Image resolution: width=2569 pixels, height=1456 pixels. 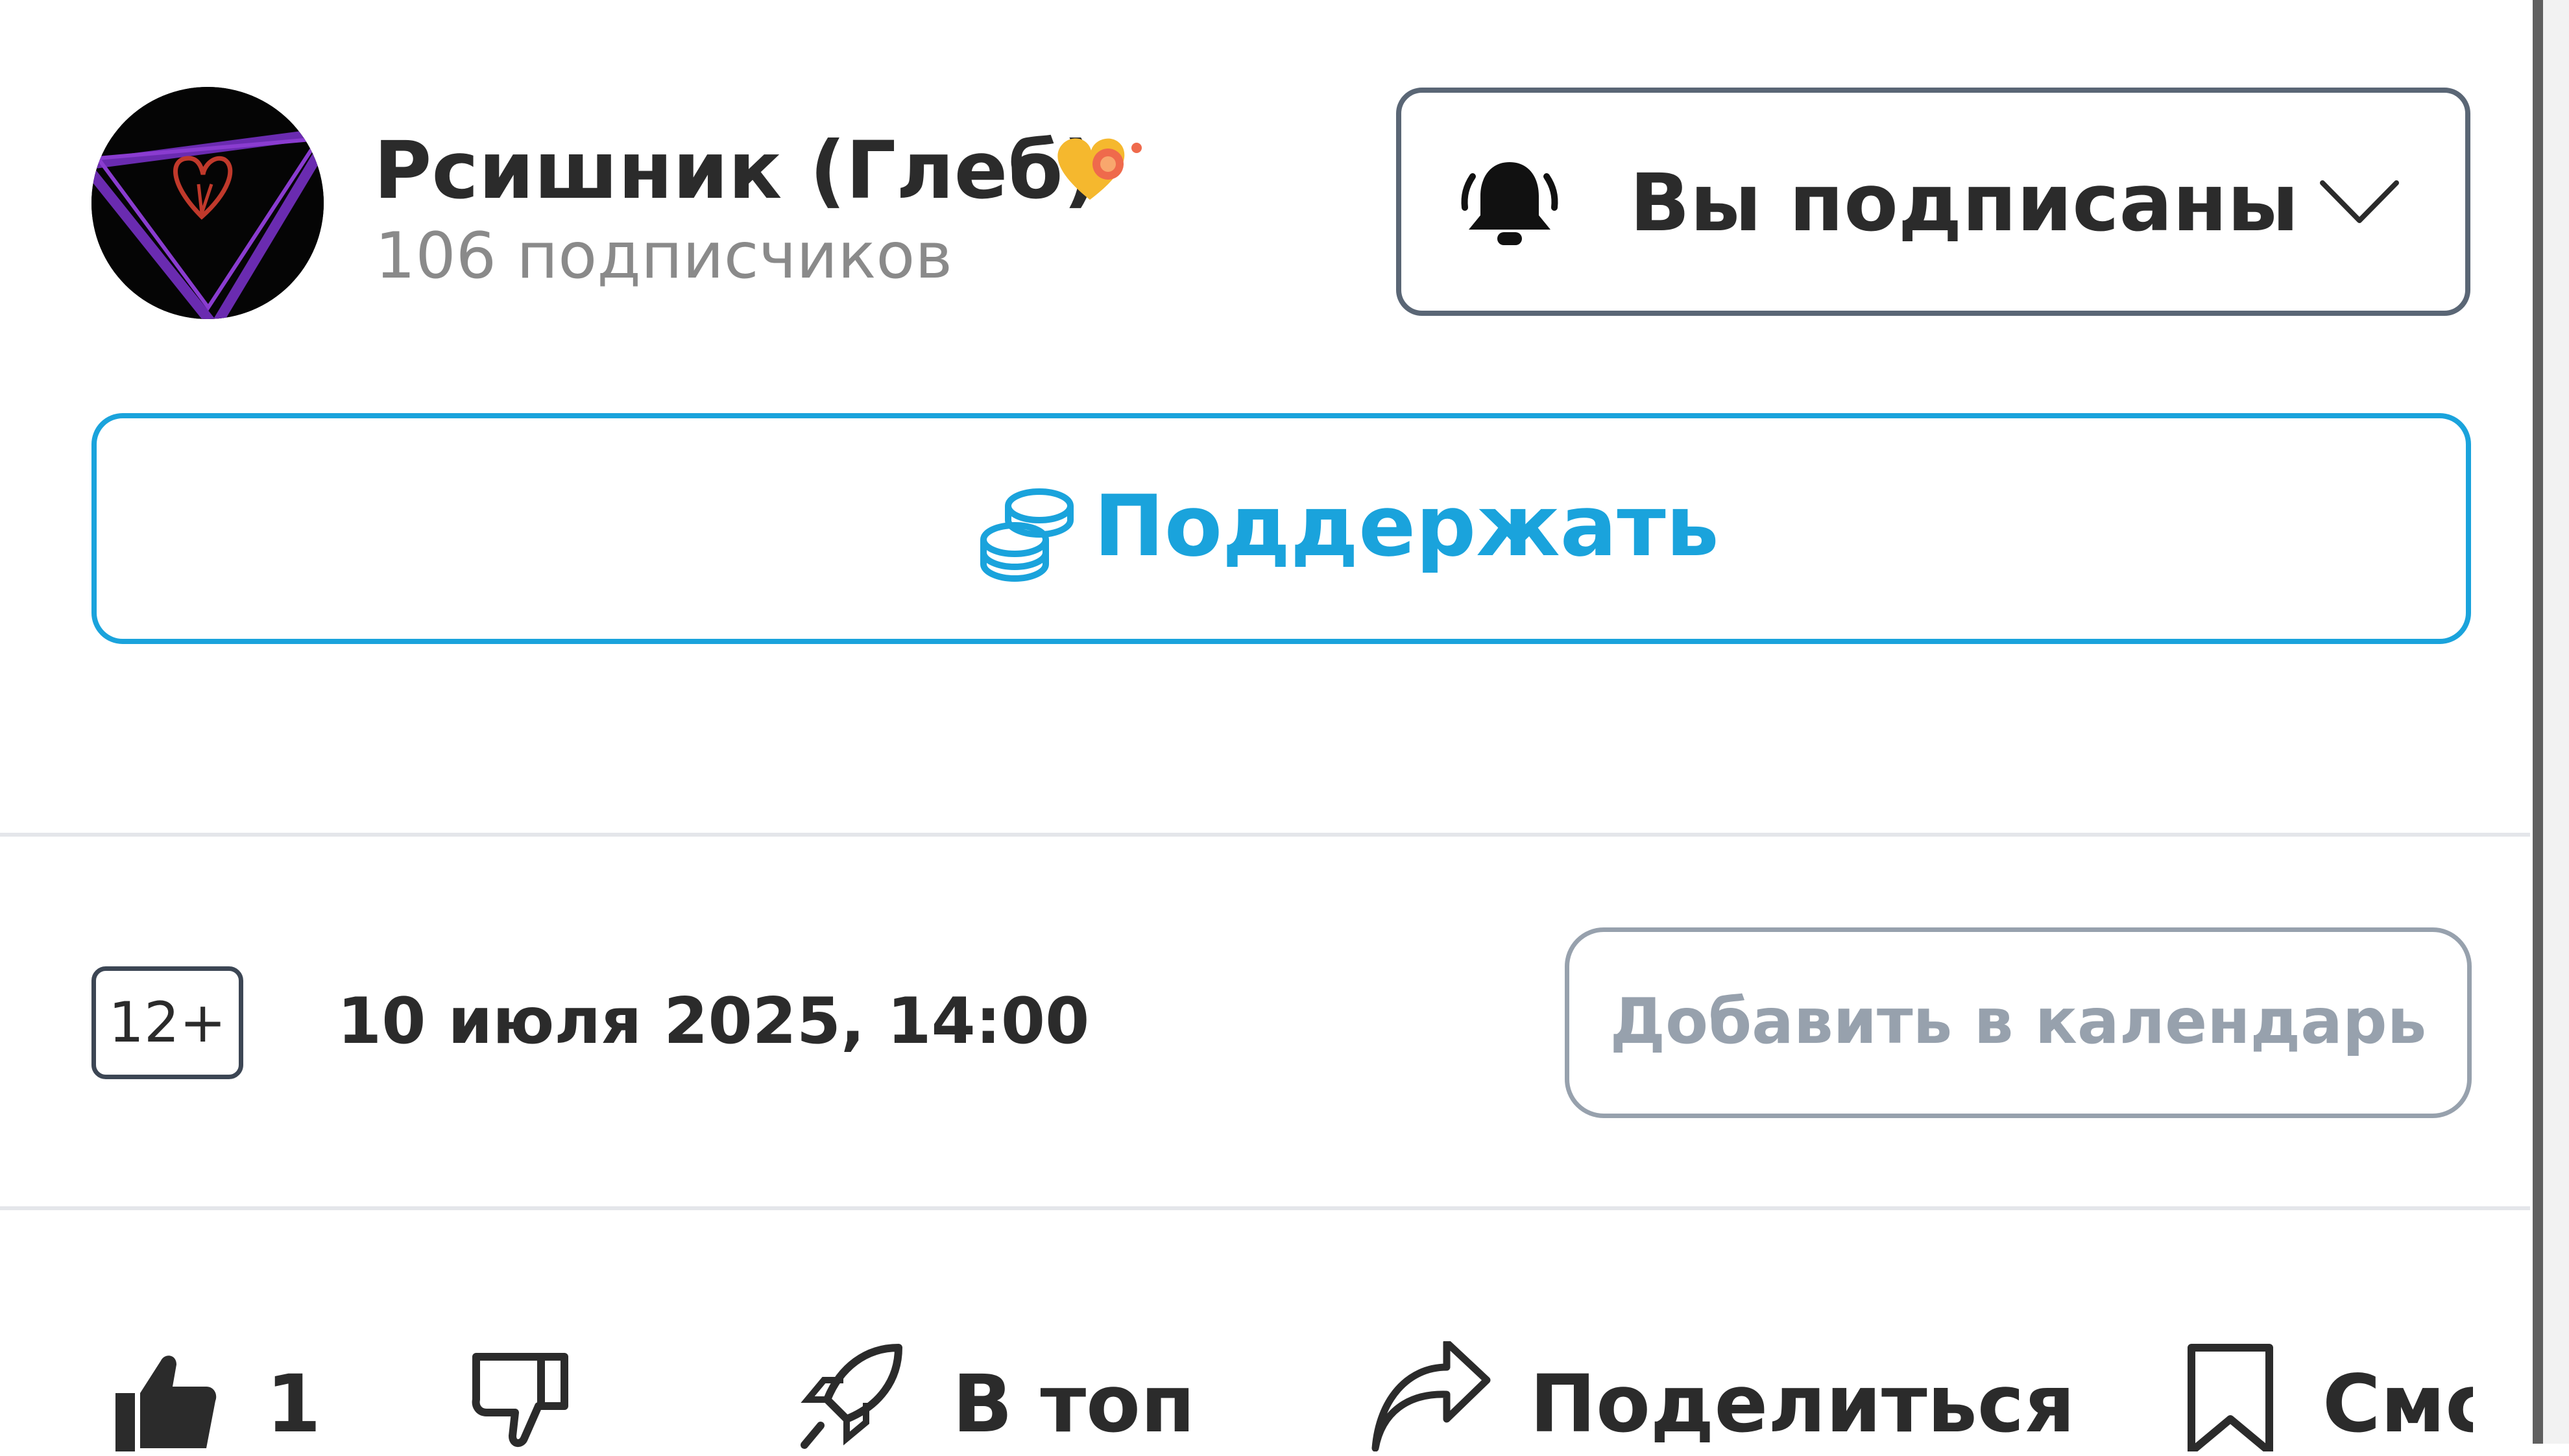 I want to click on author-name: Рсишник (Глеб), so click(x=736, y=170).